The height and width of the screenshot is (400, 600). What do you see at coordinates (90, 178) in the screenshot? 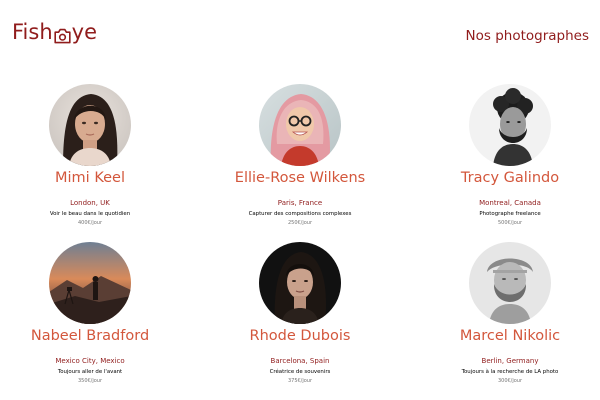
I see `photographer-name: Mimi Keel` at bounding box center [90, 178].